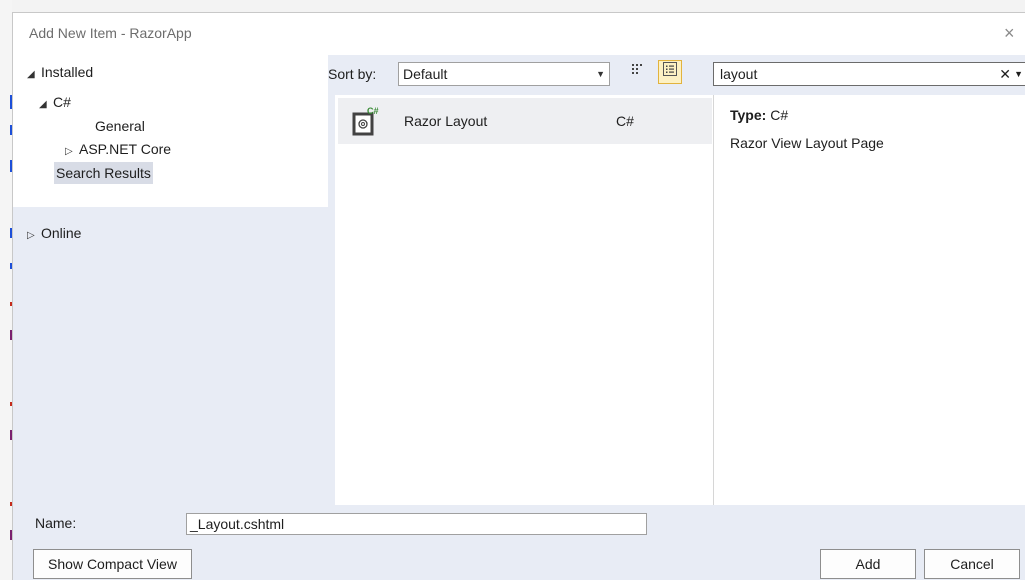  I want to click on template-description: Razor View Layout Page, so click(807, 143).